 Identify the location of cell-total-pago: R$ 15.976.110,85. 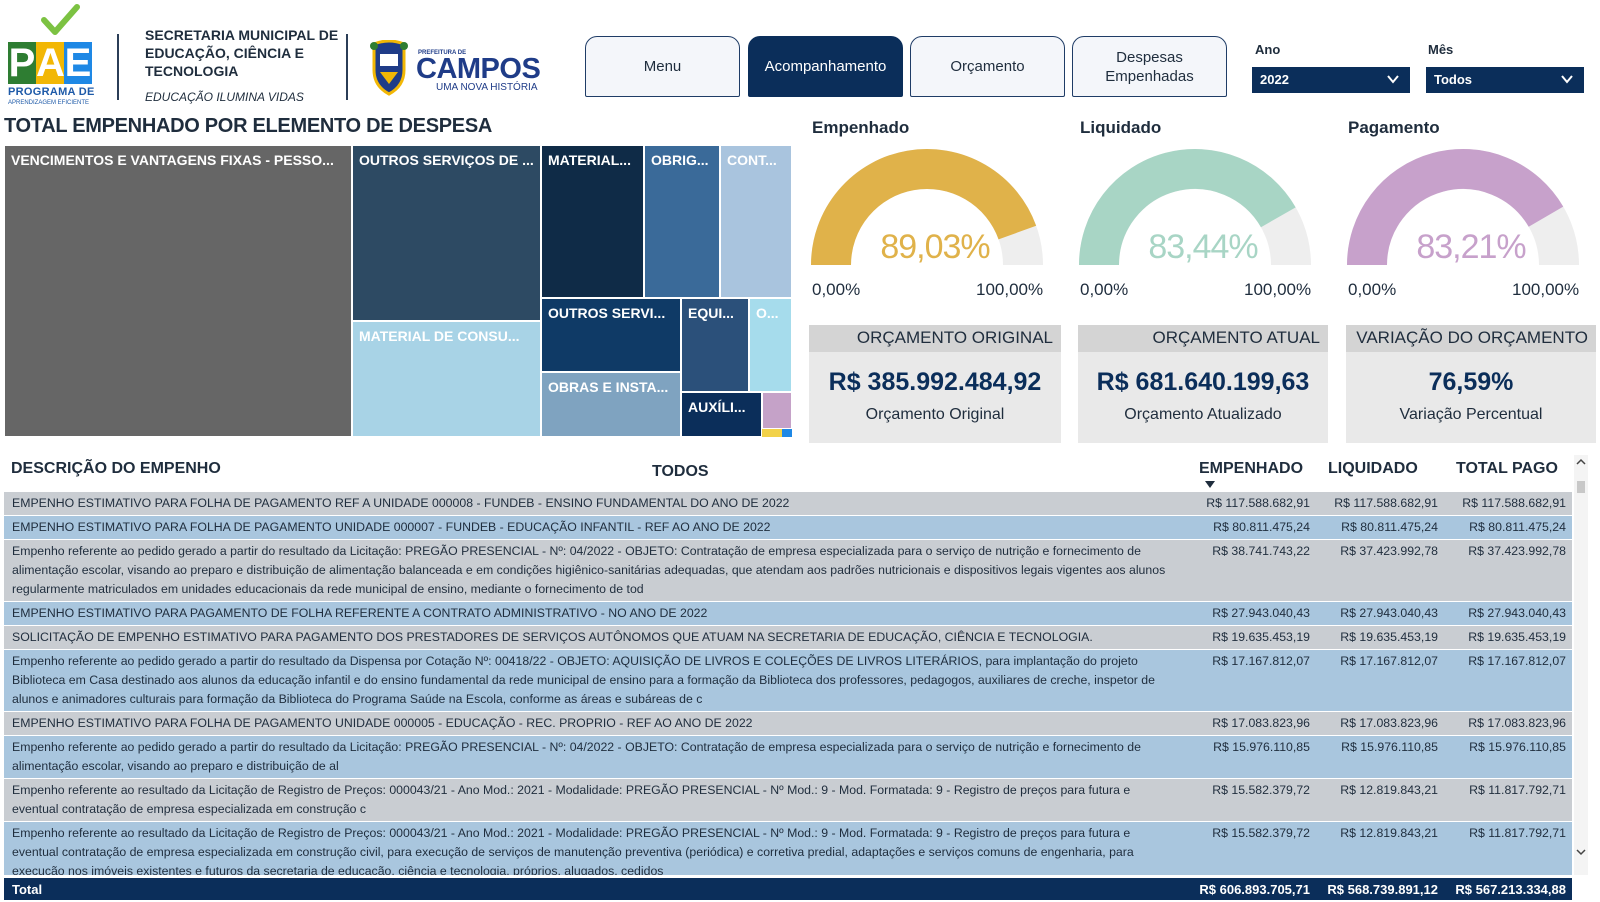
(1517, 747).